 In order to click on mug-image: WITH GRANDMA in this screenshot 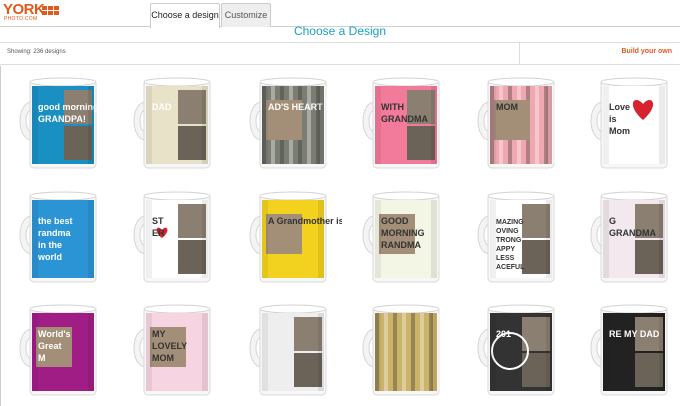, I will do `click(401, 123)`.